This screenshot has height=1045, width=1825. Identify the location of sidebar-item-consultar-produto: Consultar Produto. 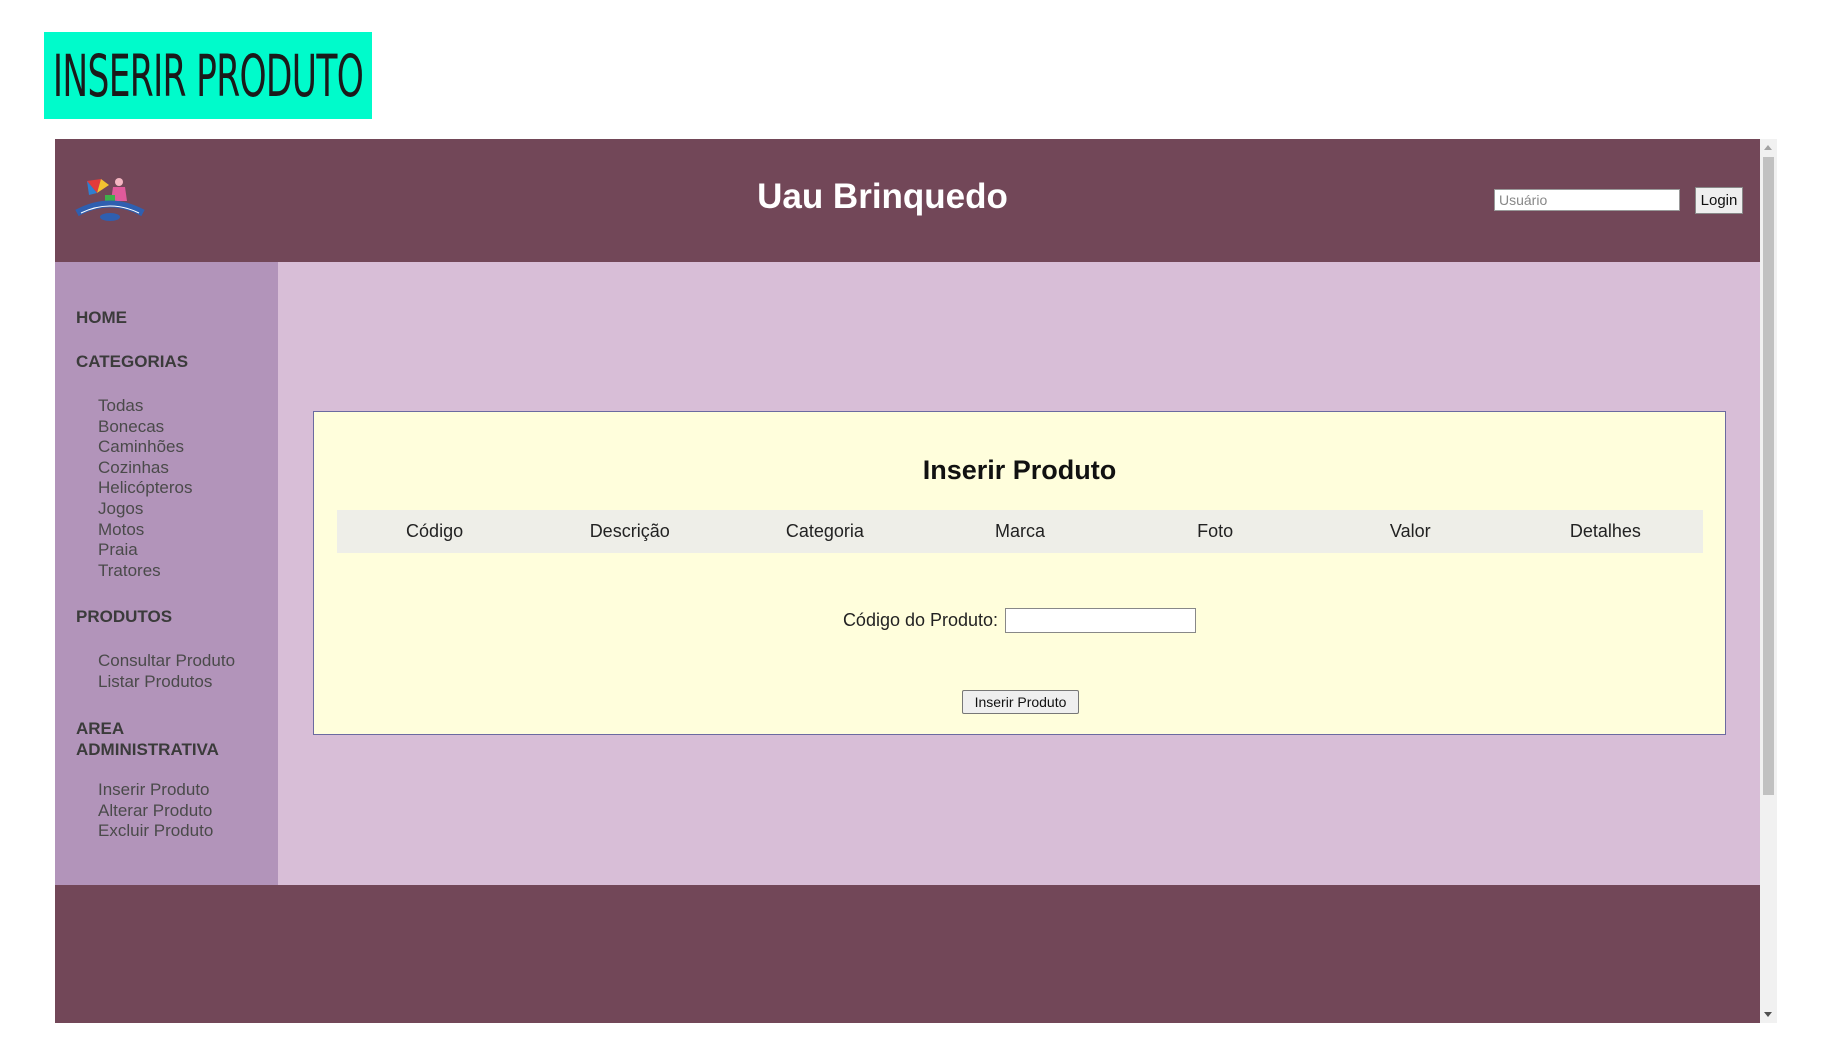
(166, 661).